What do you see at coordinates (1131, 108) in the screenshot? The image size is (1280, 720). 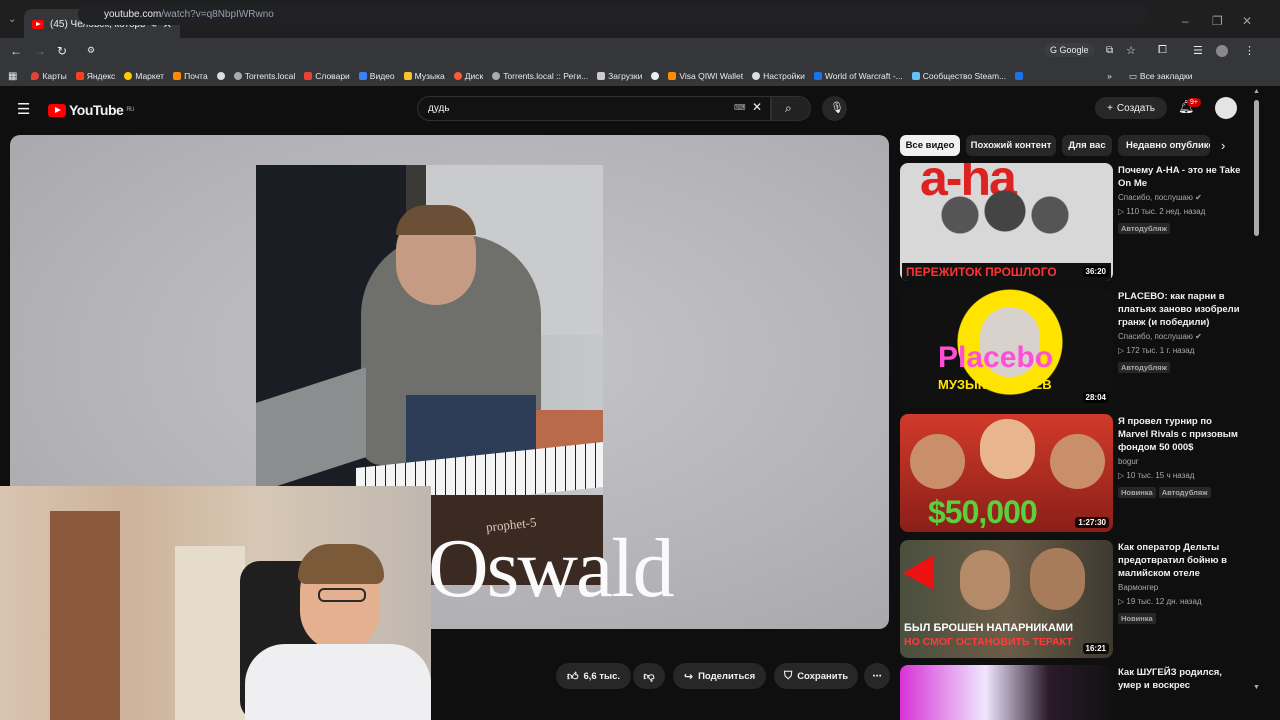 I see `create-button: + Создать` at bounding box center [1131, 108].